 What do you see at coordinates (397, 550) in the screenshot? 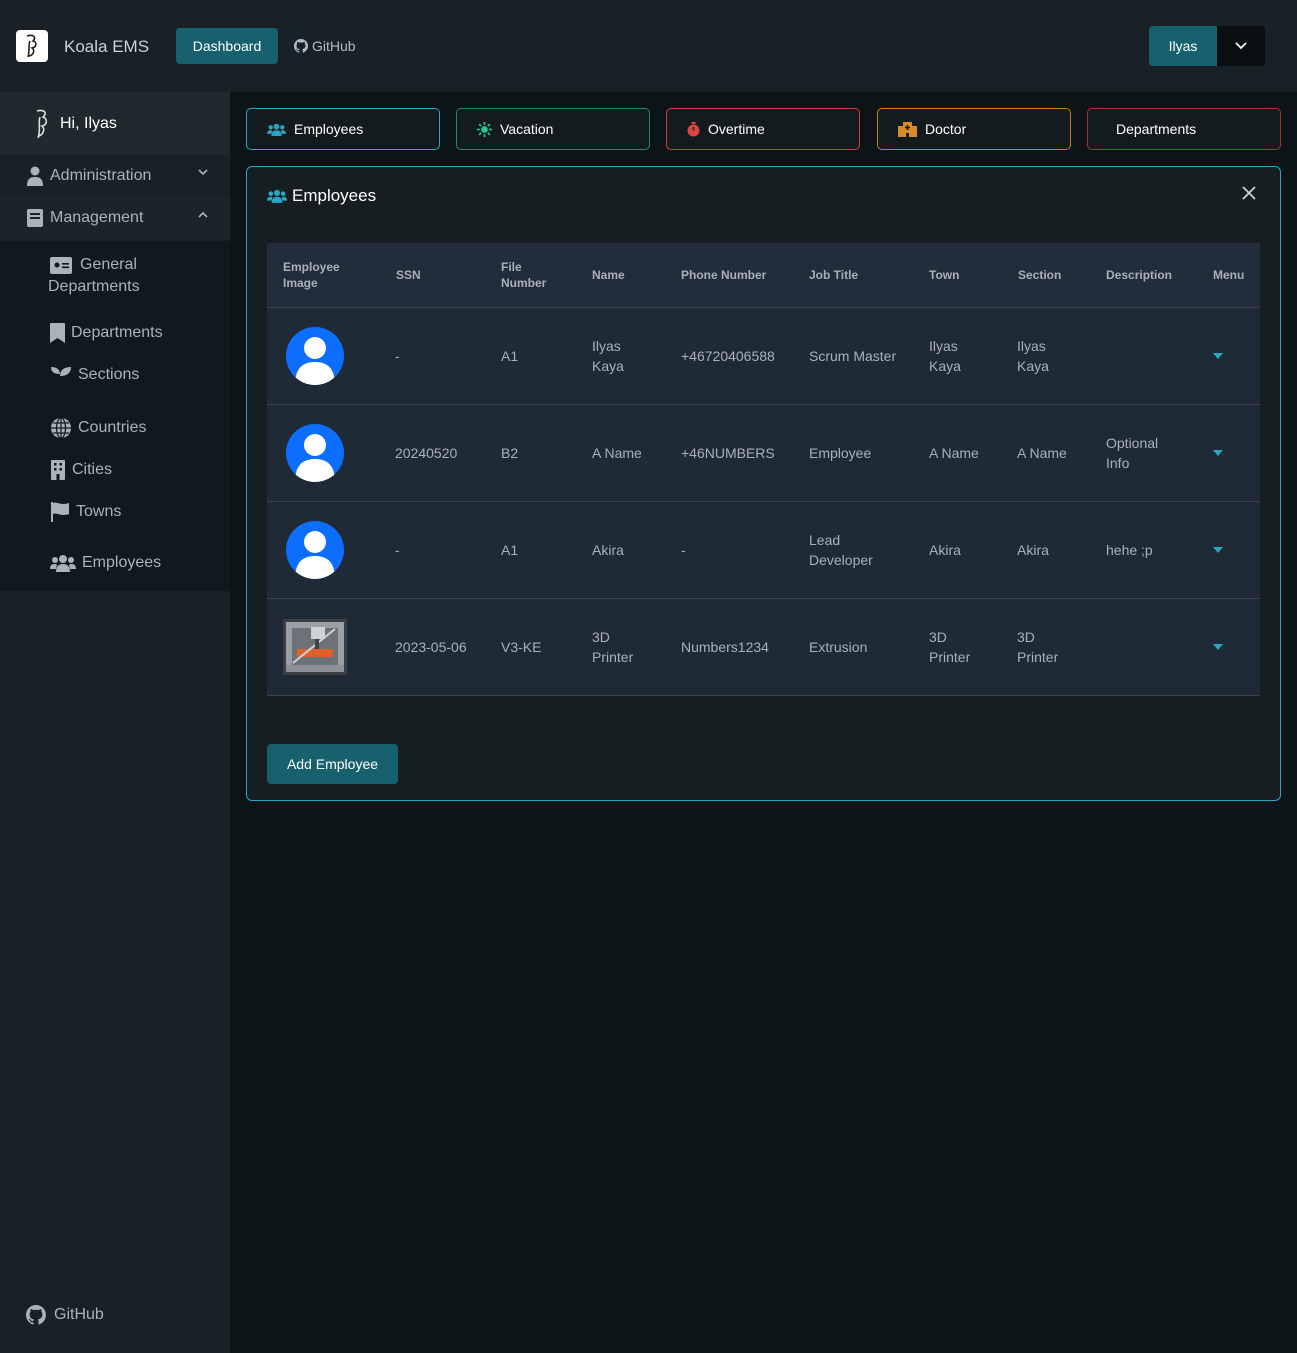
I see `cell-ssn: -` at bounding box center [397, 550].